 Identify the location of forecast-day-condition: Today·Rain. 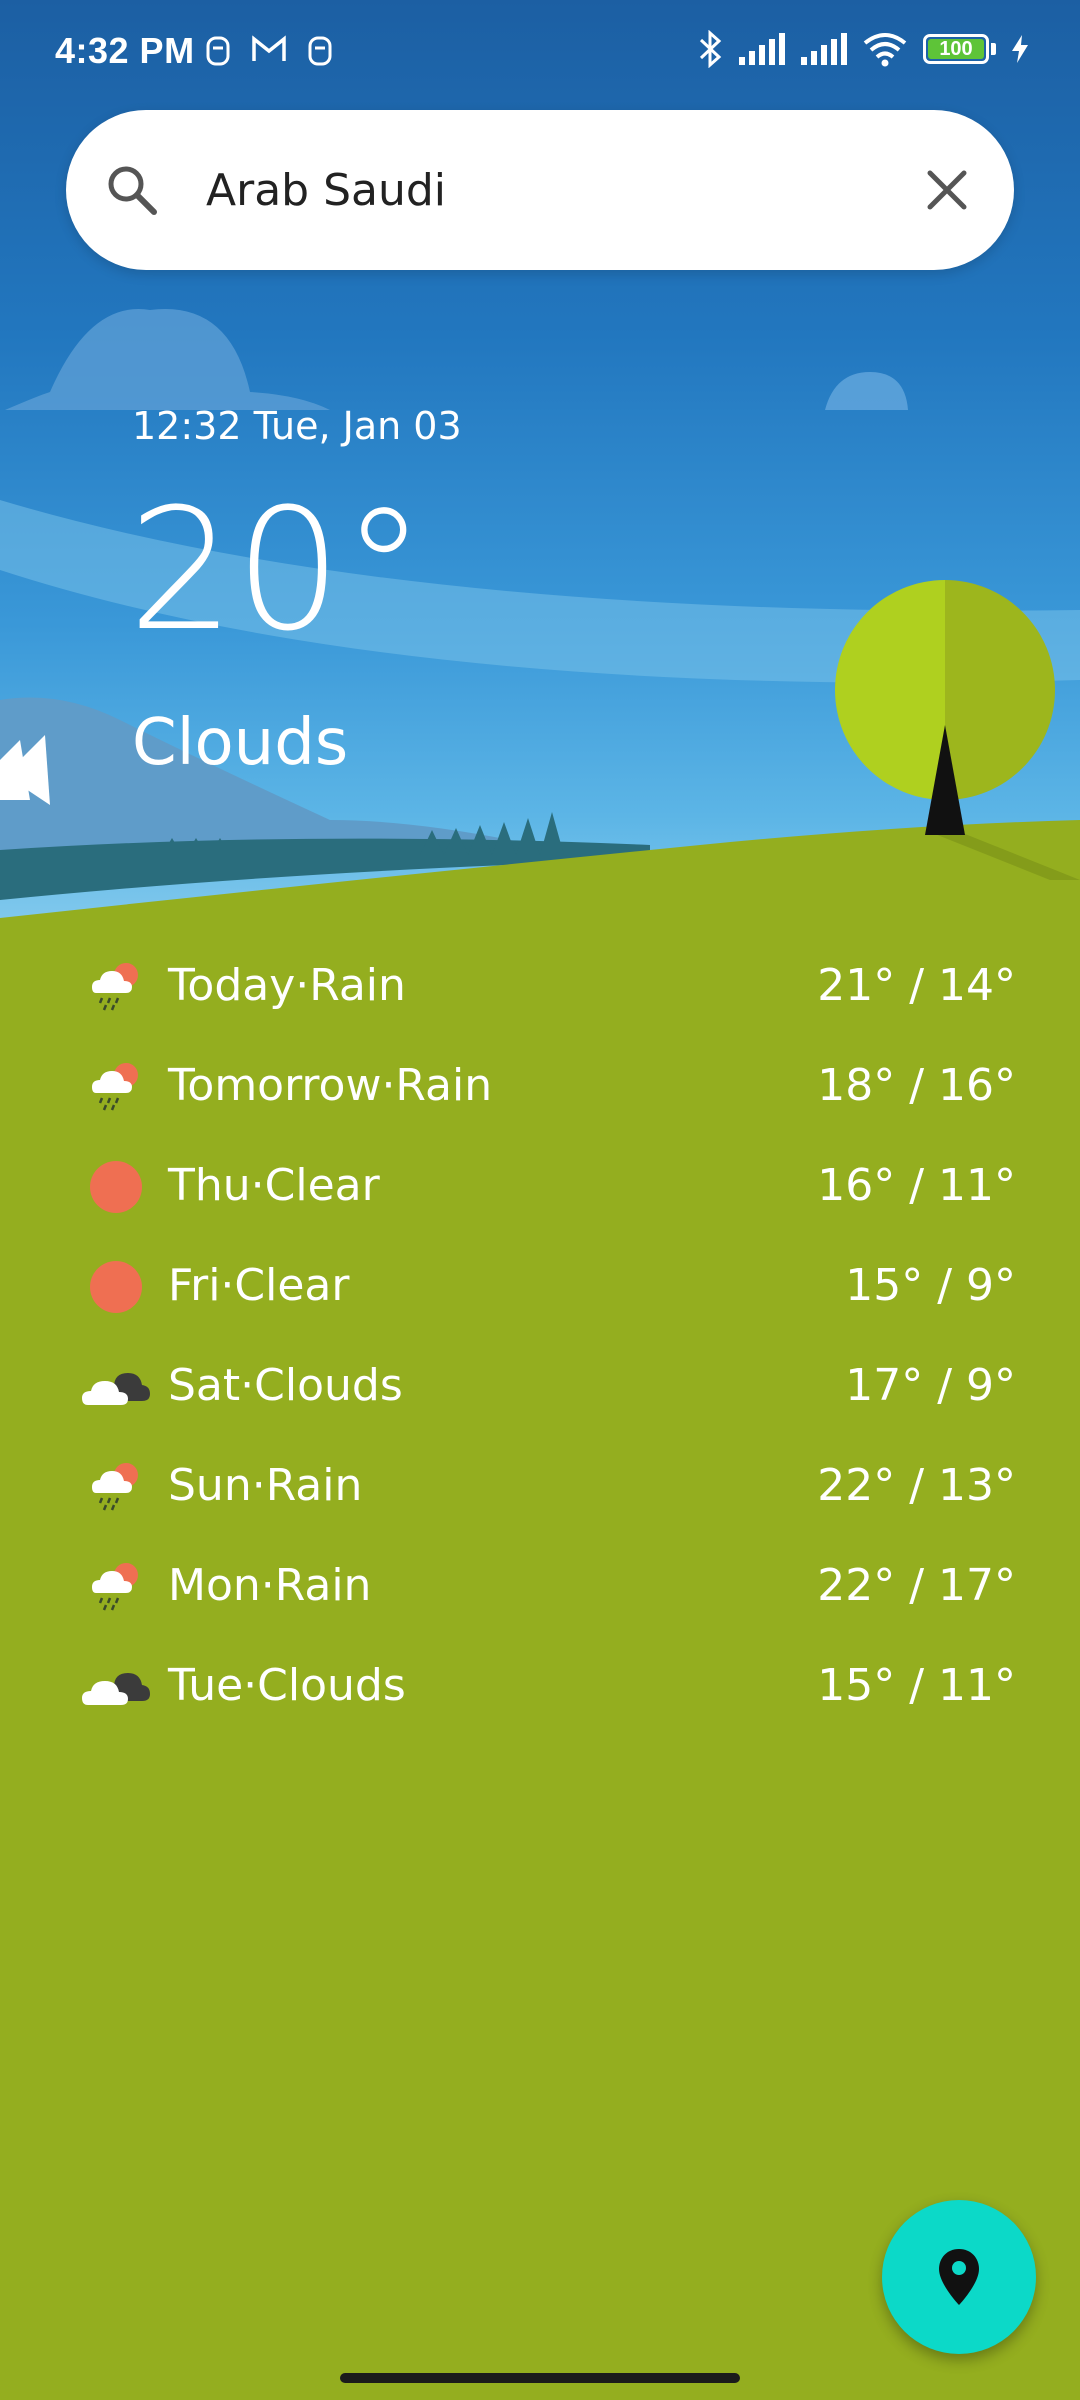
(287, 985).